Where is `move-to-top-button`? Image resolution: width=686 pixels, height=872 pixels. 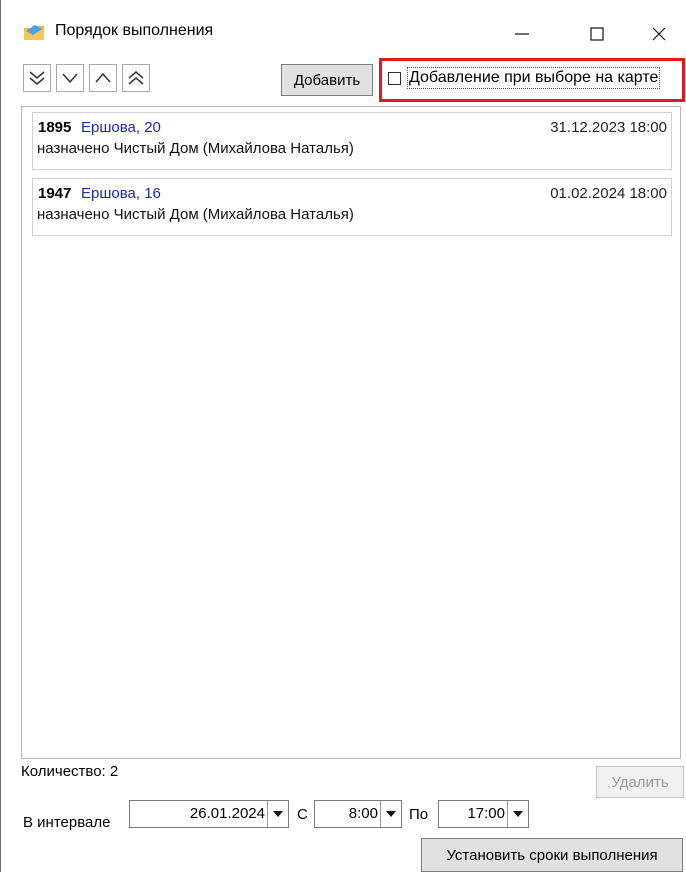
move-to-top-button is located at coordinates (136, 78).